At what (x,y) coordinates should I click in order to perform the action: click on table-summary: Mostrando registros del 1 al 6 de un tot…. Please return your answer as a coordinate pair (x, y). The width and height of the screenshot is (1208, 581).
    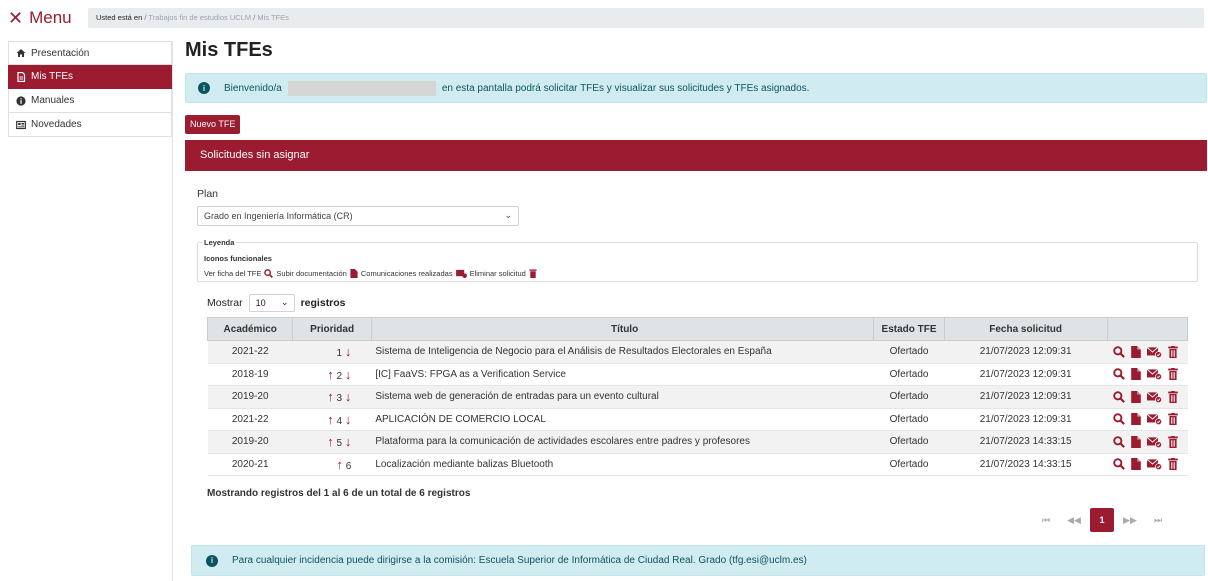
    Looking at the image, I should click on (339, 493).